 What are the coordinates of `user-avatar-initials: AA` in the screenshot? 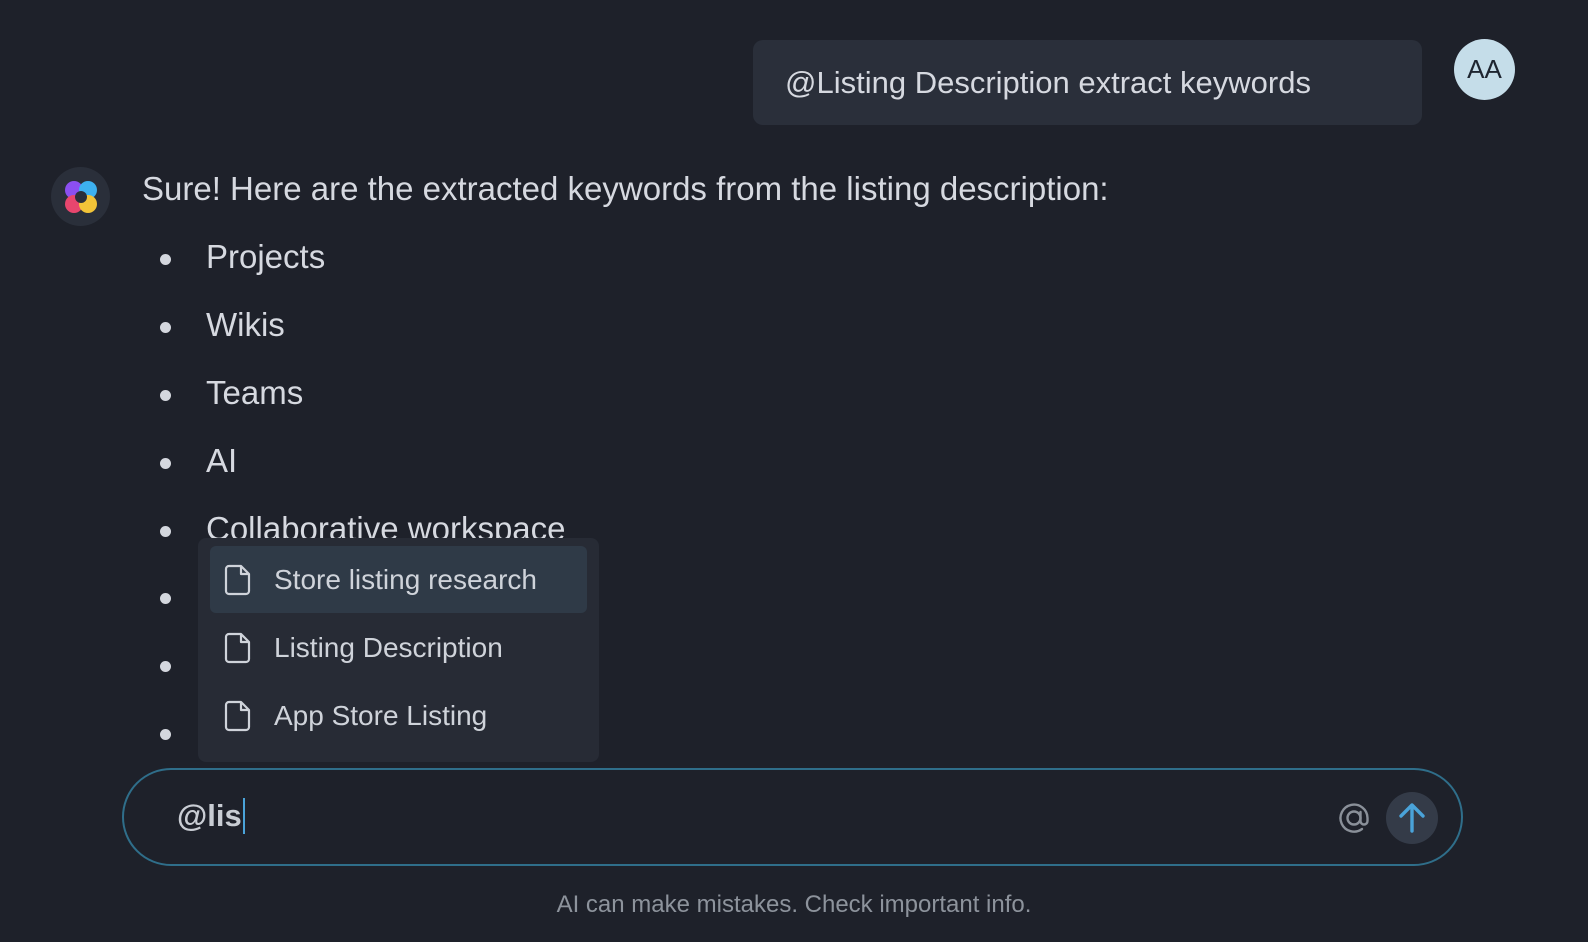 It's located at (1484, 69).